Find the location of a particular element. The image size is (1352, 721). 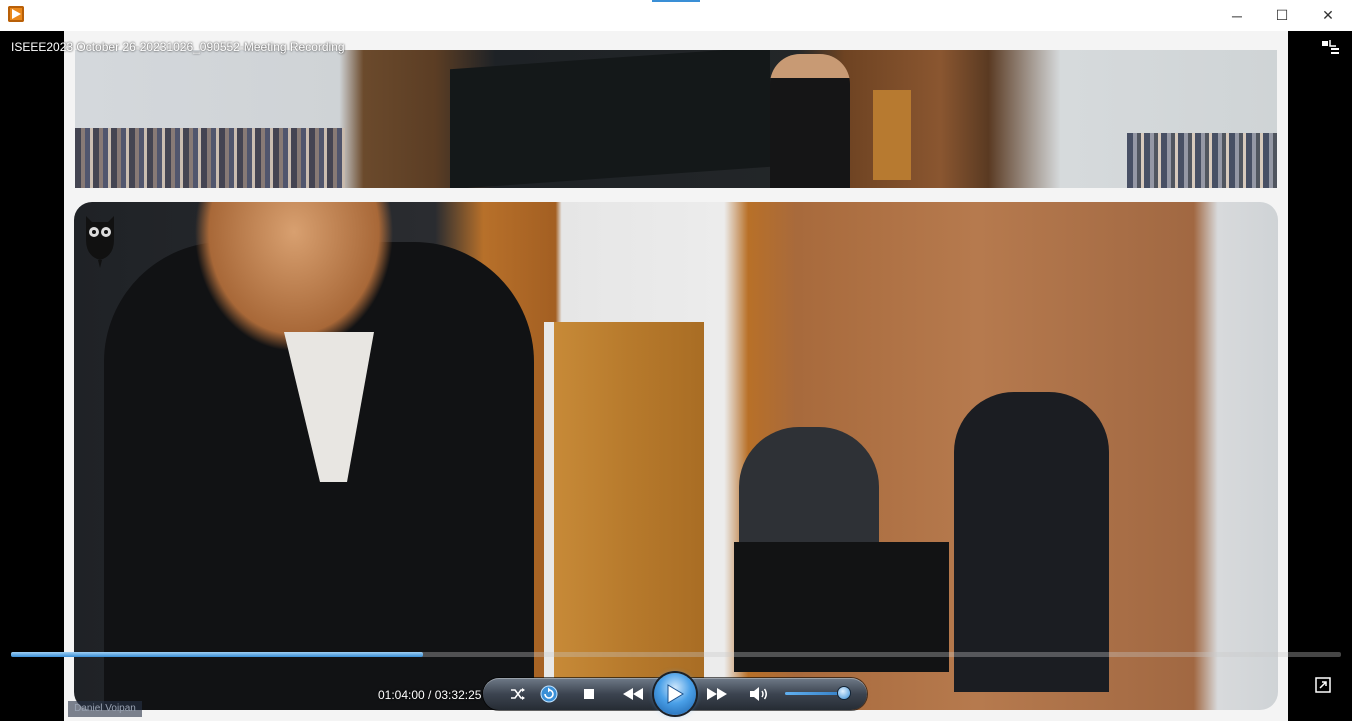

title-accent-line is located at coordinates (676, 1).